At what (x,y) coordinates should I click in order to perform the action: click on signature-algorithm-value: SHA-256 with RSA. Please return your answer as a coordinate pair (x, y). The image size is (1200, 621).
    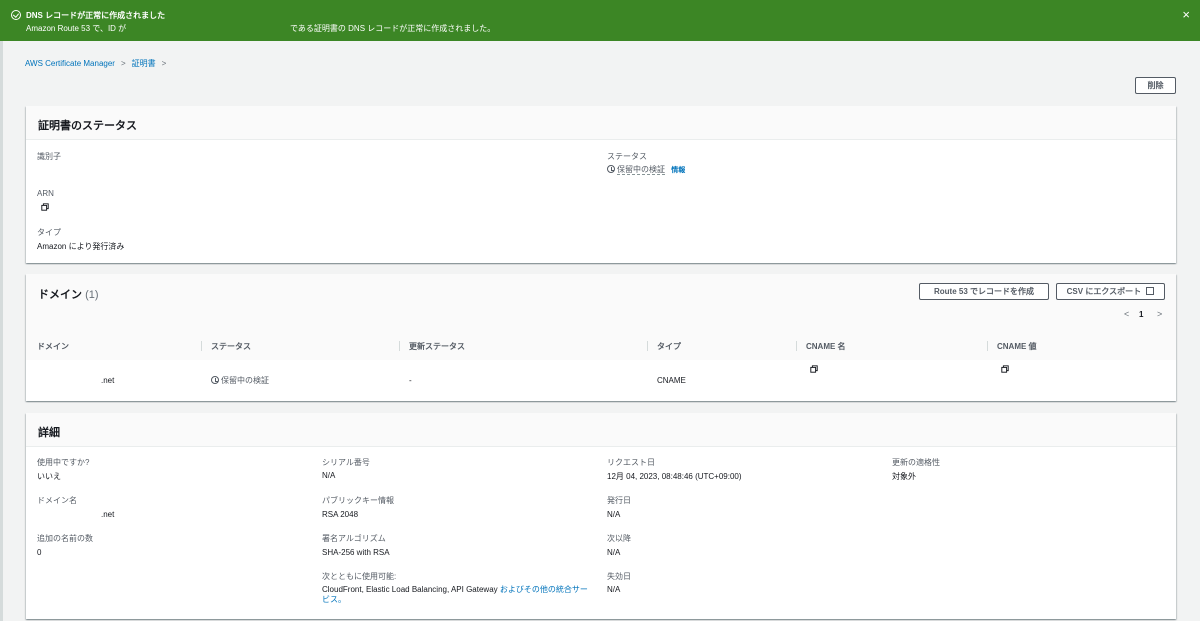
    Looking at the image, I should click on (356, 552).